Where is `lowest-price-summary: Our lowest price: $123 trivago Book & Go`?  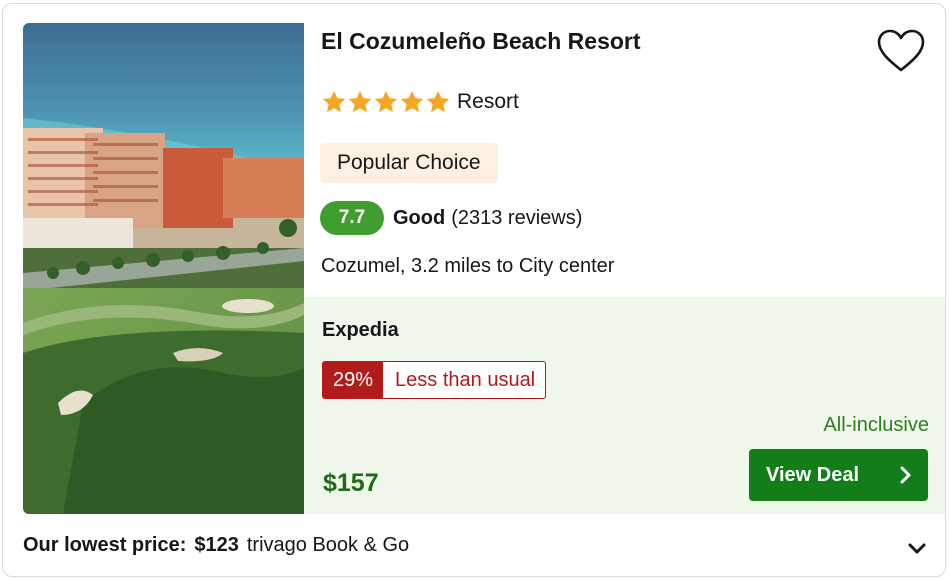
lowest-price-summary: Our lowest price: $123 trivago Book & Go is located at coordinates (216, 545).